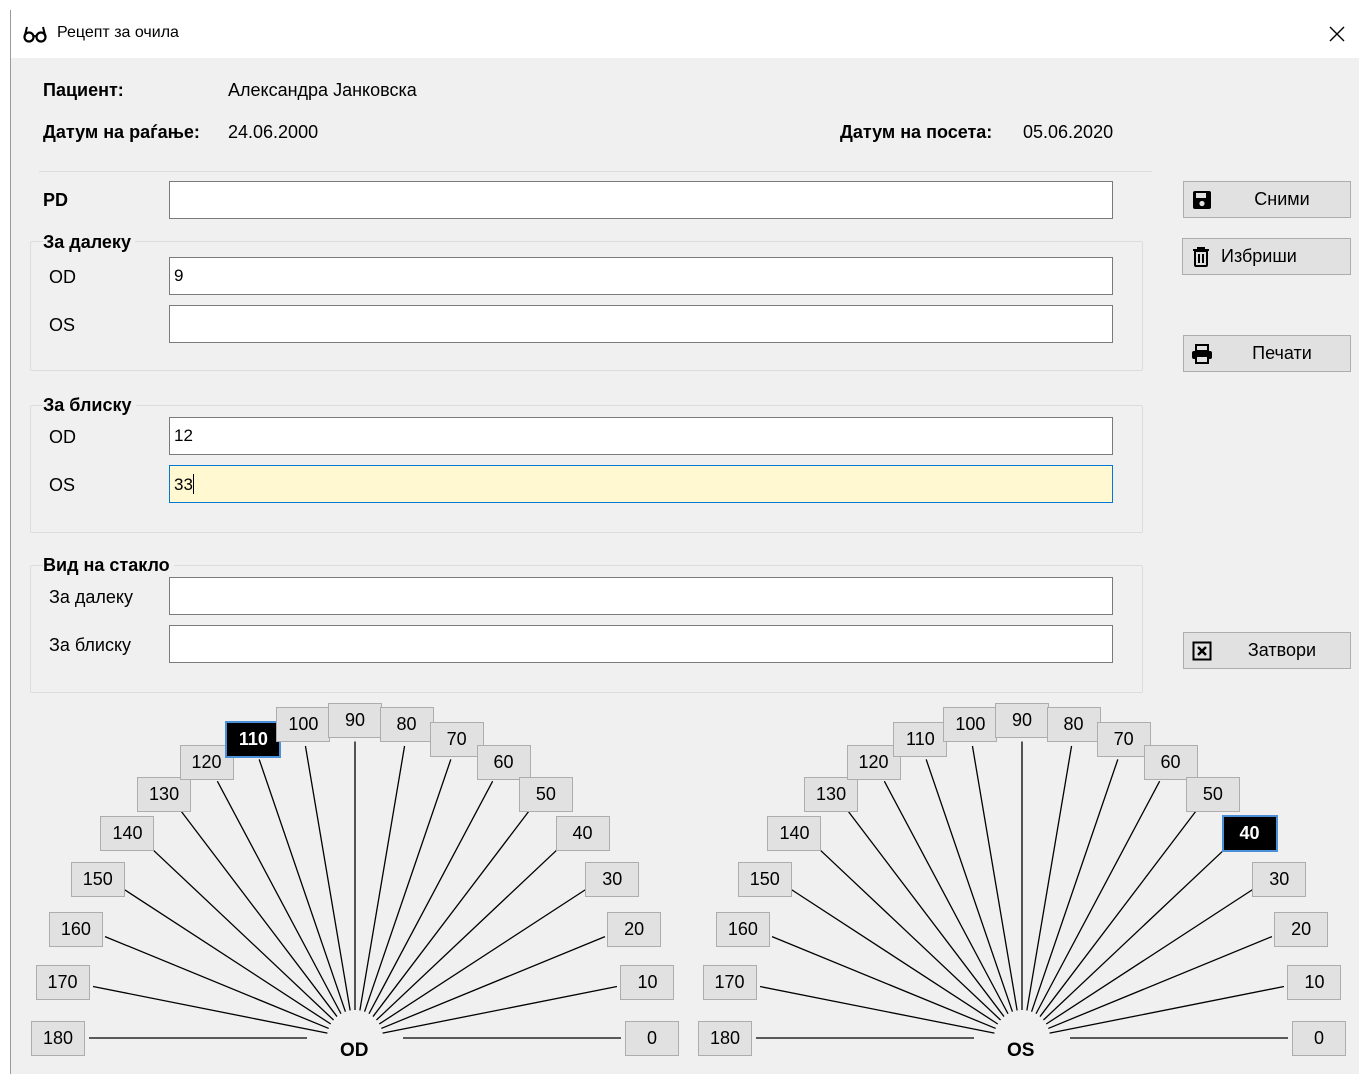 This screenshot has width=1359, height=1074. I want to click on od-axis-60-button: 60, so click(503, 763).